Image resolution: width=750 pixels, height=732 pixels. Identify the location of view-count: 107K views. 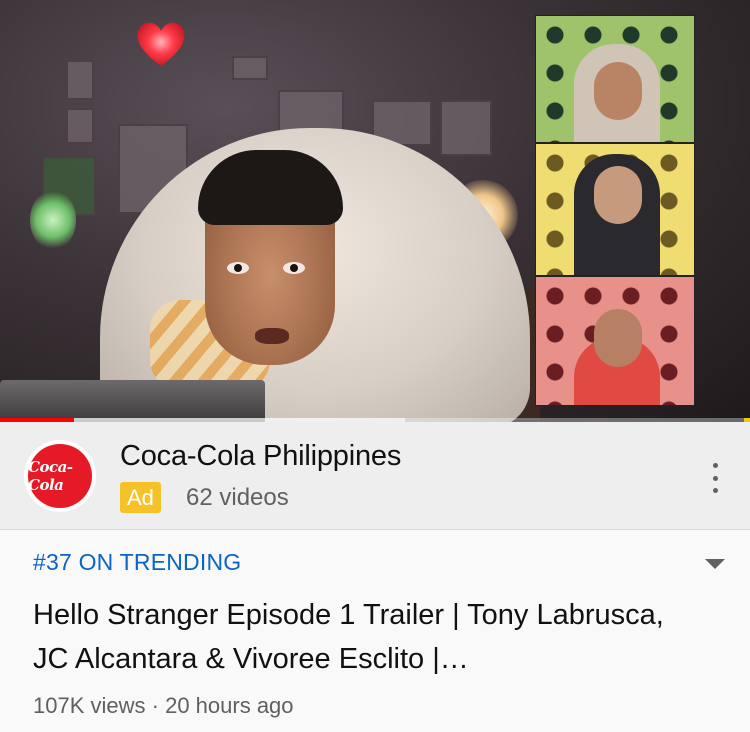
(89, 705).